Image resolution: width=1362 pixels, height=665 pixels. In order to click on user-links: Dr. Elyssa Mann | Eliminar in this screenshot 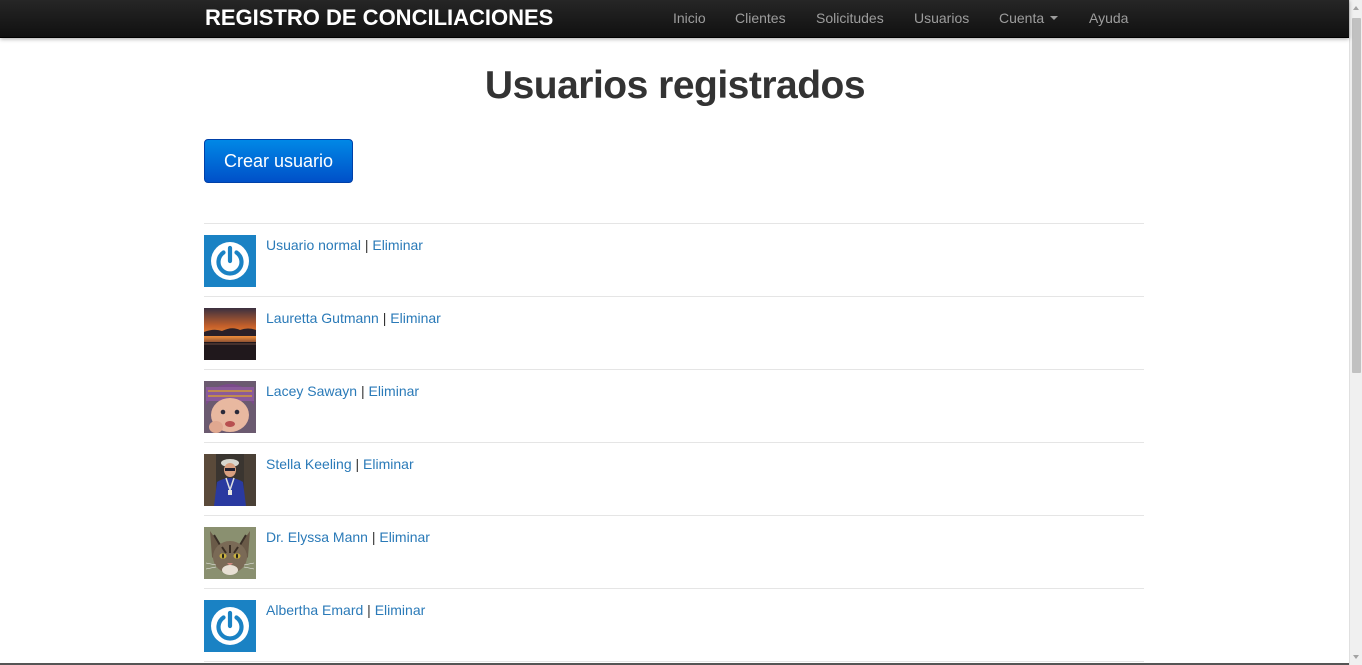, I will do `click(348, 537)`.